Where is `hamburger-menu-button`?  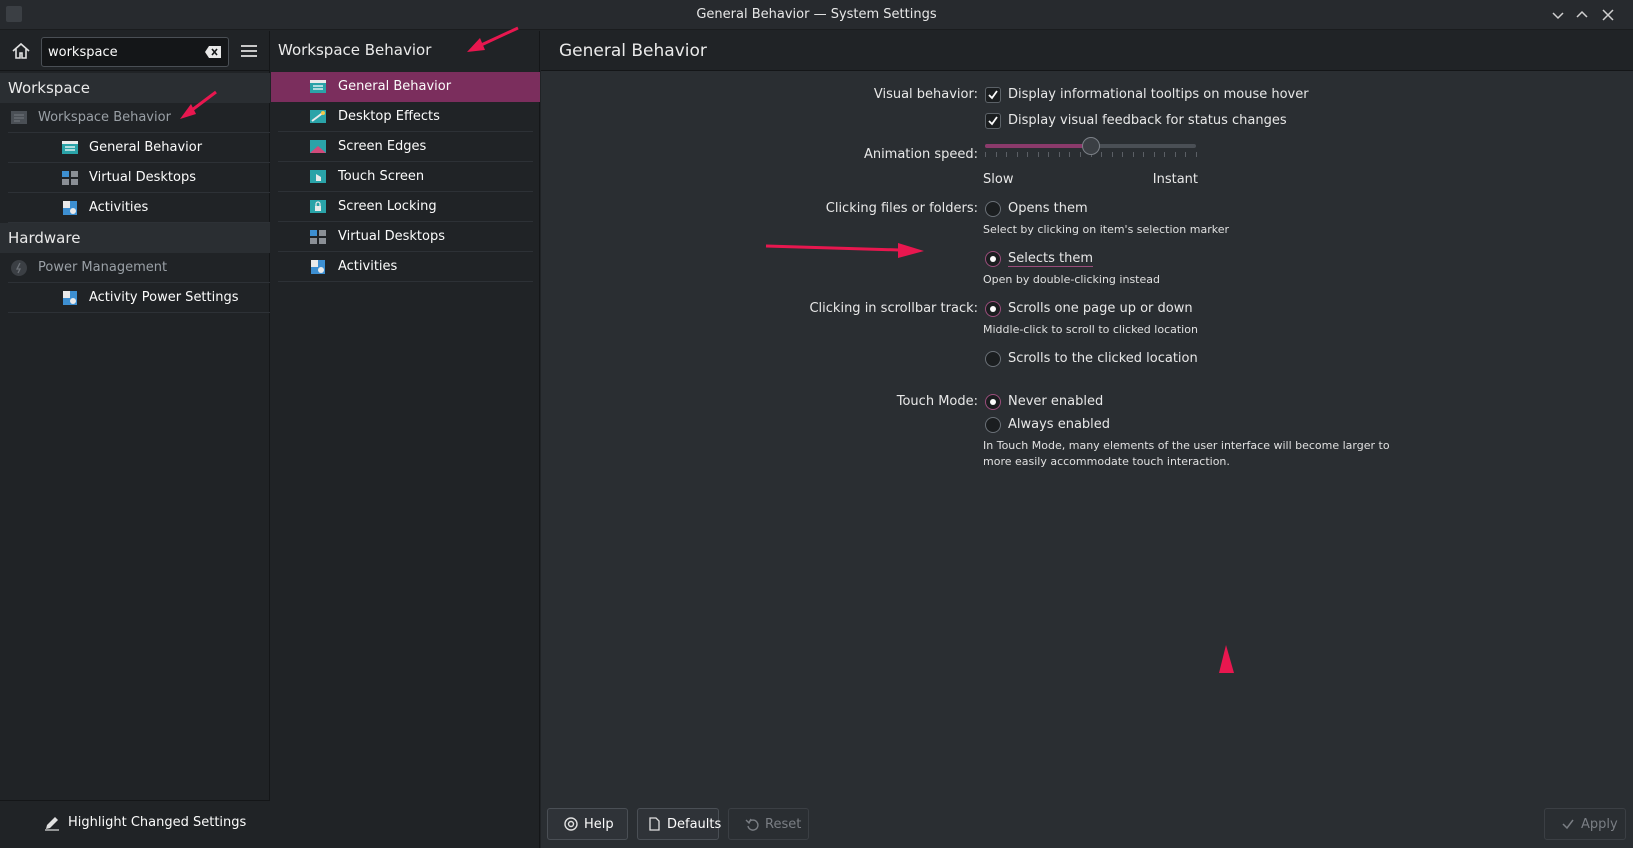 hamburger-menu-button is located at coordinates (249, 51).